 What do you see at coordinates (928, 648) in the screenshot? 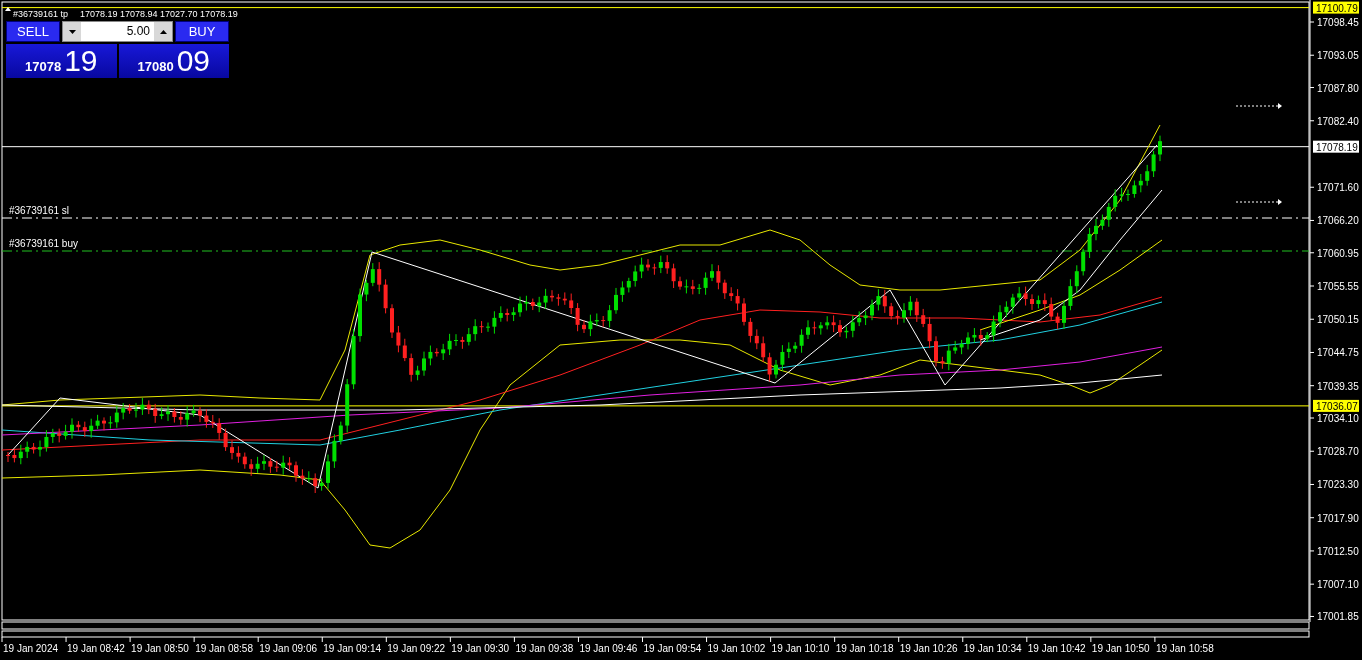
I see `time-axis-label: 19 Jan 10:26` at bounding box center [928, 648].